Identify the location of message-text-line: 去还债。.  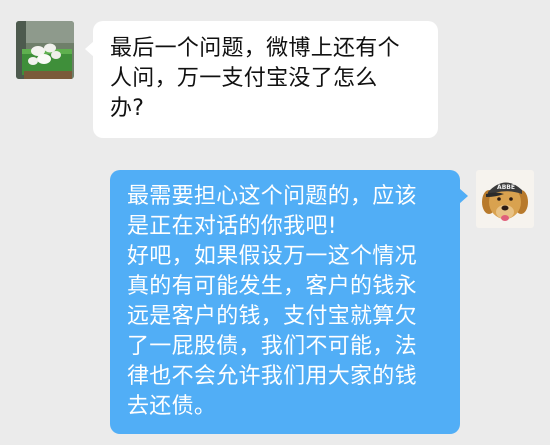
(172, 406).